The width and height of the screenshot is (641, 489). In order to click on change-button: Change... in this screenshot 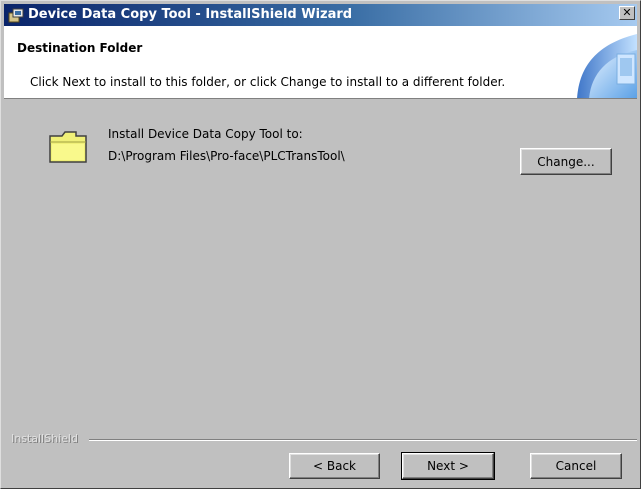, I will do `click(566, 161)`.